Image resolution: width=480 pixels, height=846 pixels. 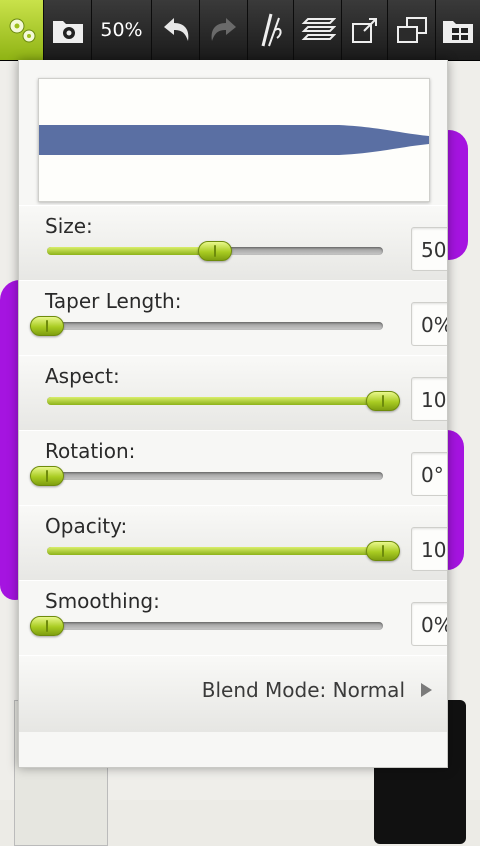 What do you see at coordinates (215, 551) in the screenshot?
I see `opacity-slider-fill` at bounding box center [215, 551].